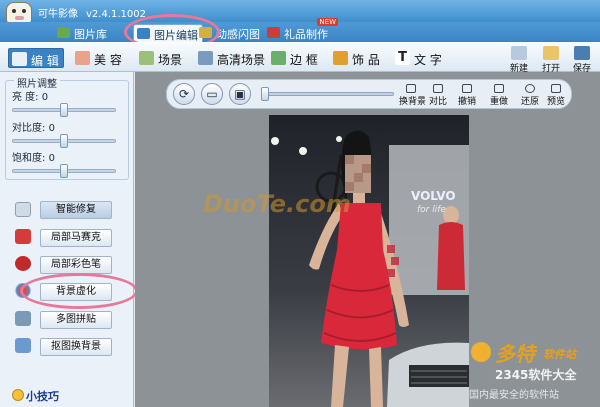 This screenshot has height=407, width=600. I want to click on undo-button: 撤销, so click(467, 95).